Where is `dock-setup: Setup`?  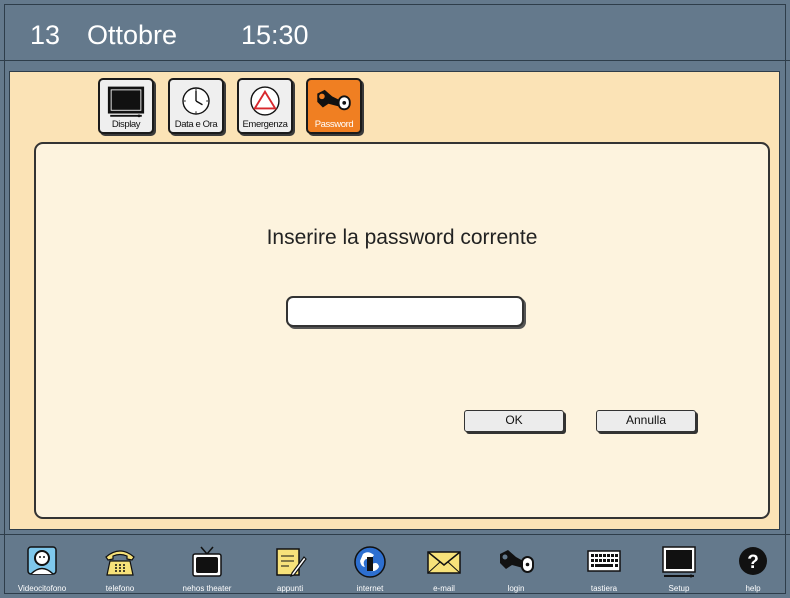 dock-setup: Setup is located at coordinates (679, 568).